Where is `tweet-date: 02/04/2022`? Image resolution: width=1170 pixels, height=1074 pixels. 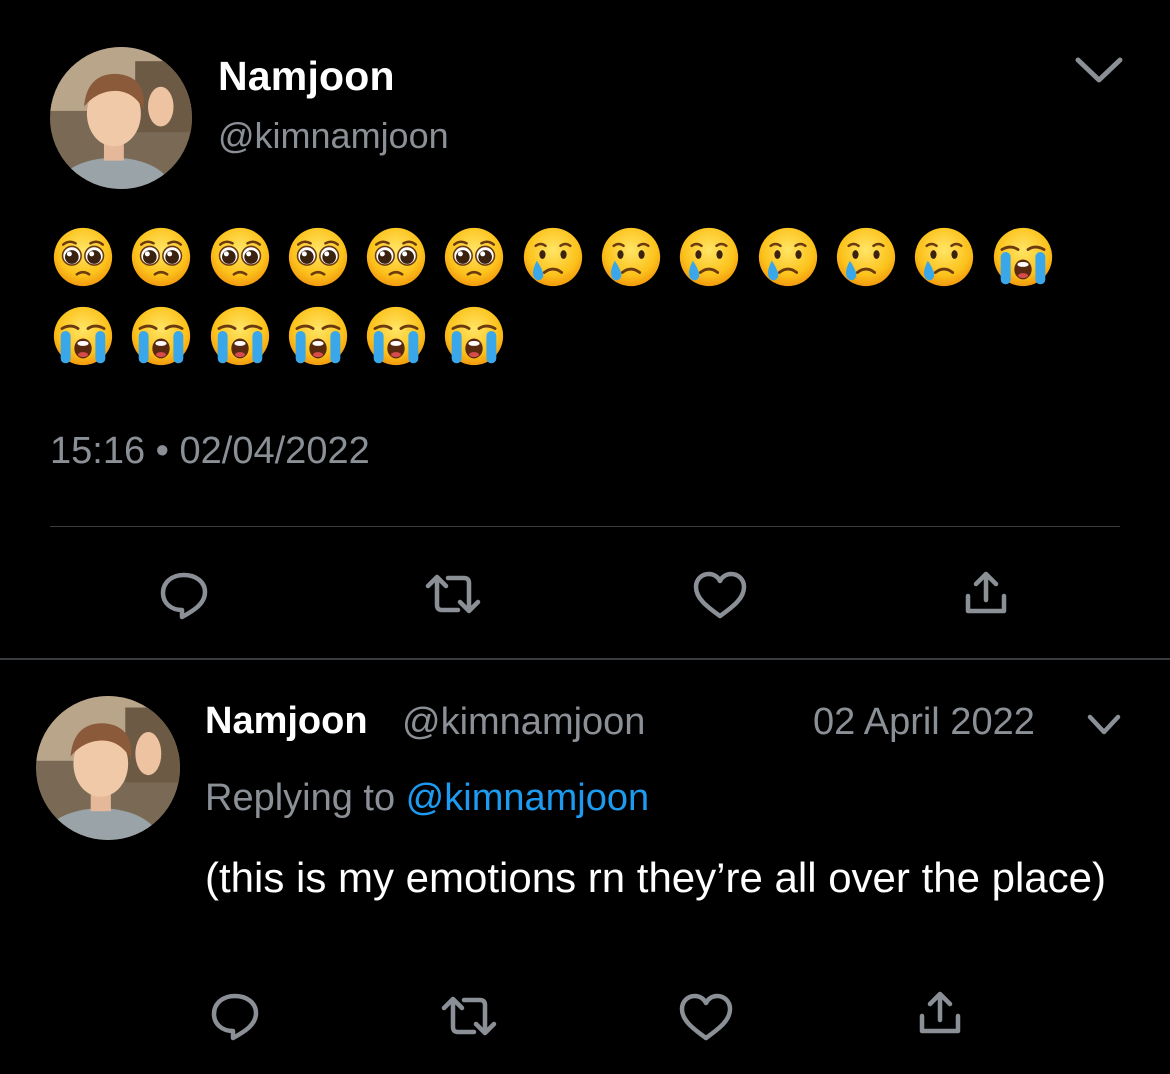 tweet-date: 02/04/2022 is located at coordinates (274, 451).